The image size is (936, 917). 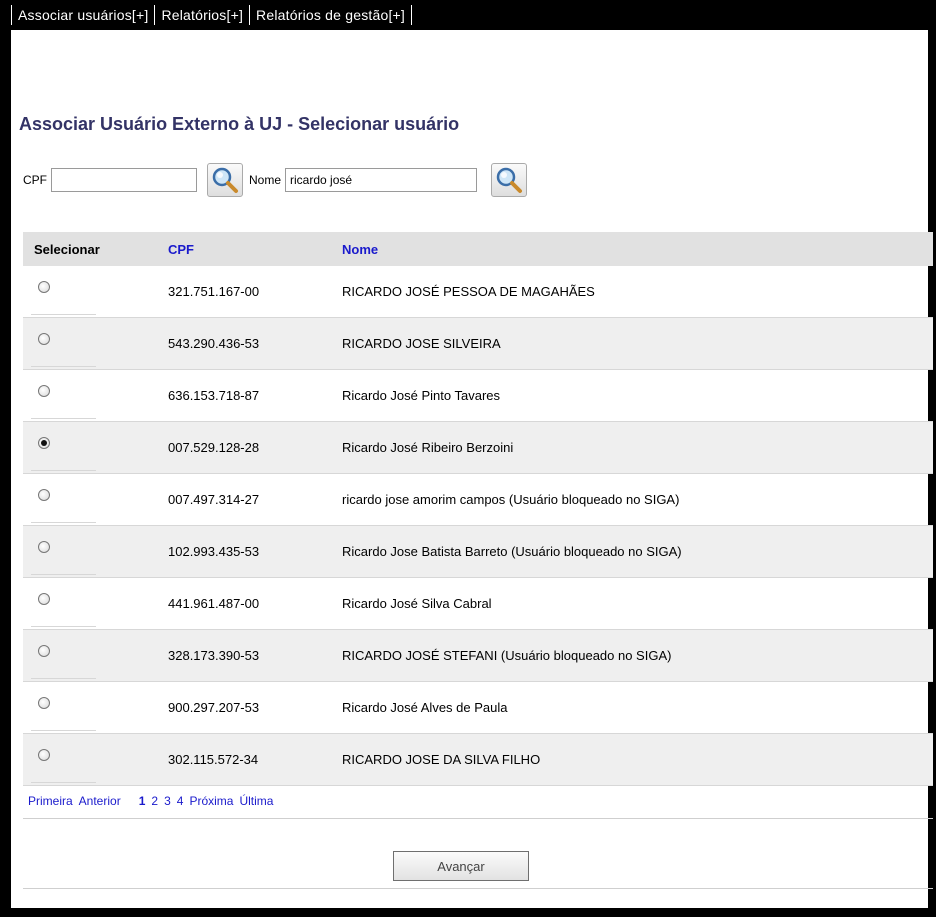 I want to click on cpf-cell: 102.993.435-53, so click(x=243, y=551).